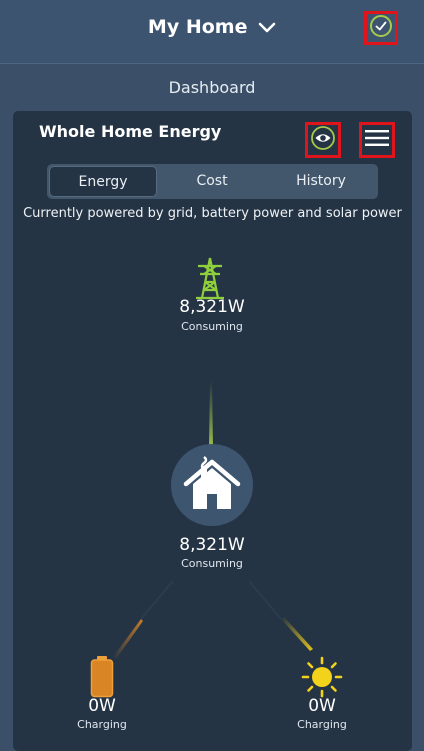 The height and width of the screenshot is (751, 424). I want to click on check-circle-icon, so click(381, 28).